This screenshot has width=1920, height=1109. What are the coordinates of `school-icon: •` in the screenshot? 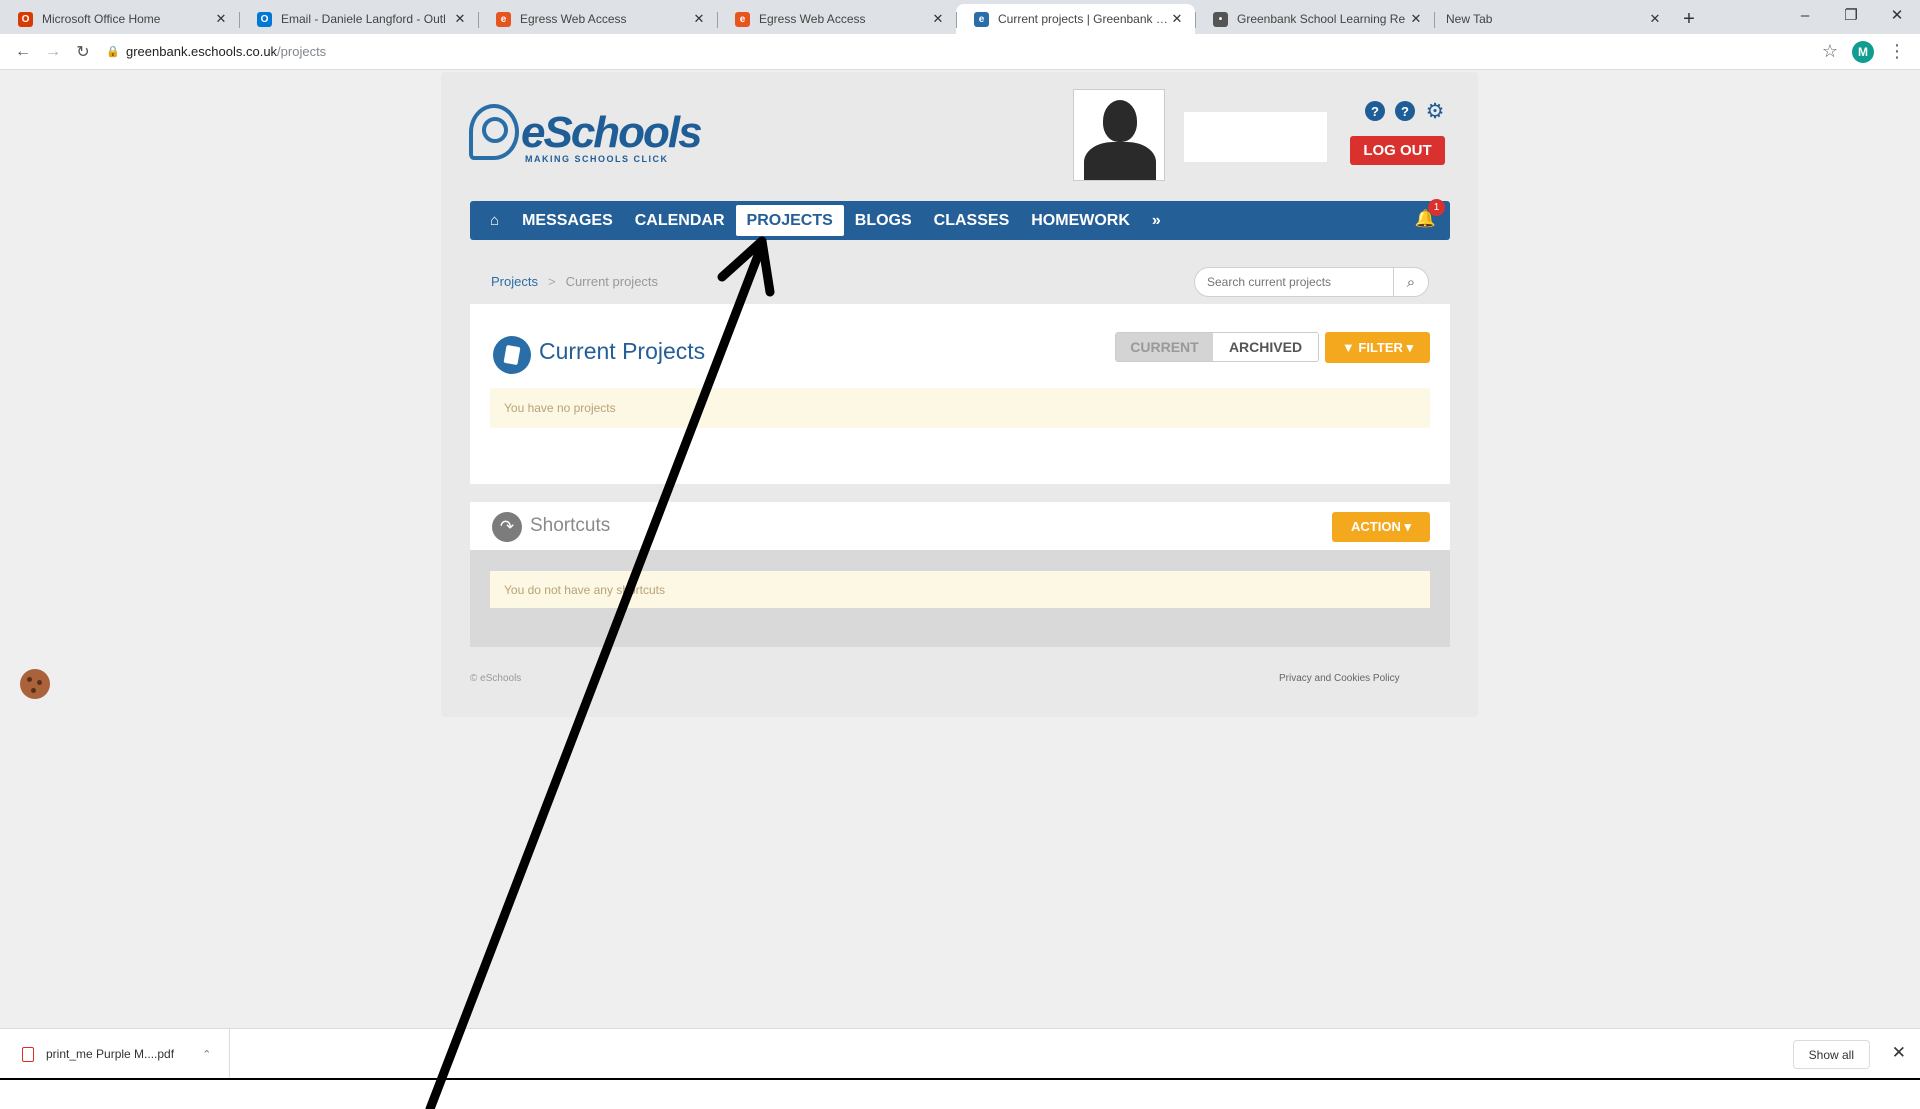 It's located at (1220, 19).